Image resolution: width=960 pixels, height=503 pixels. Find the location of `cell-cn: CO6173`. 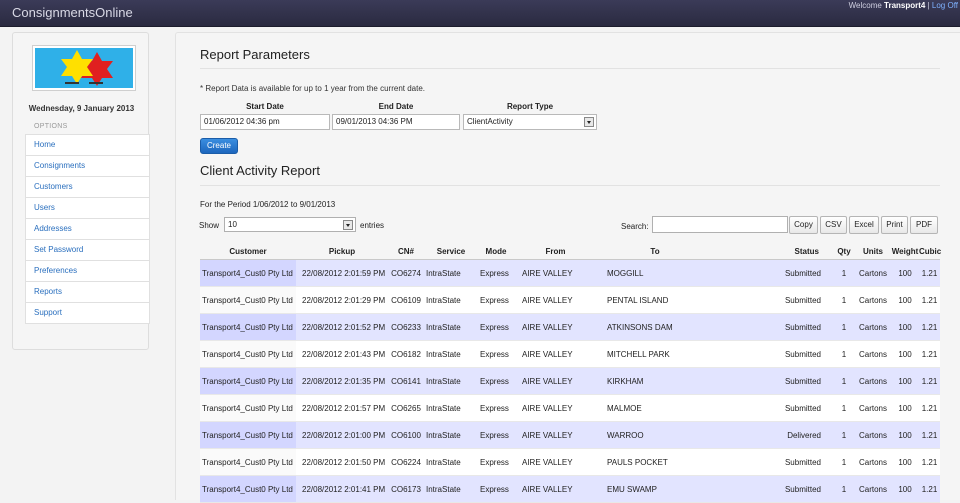

cell-cn: CO6173 is located at coordinates (406, 489).